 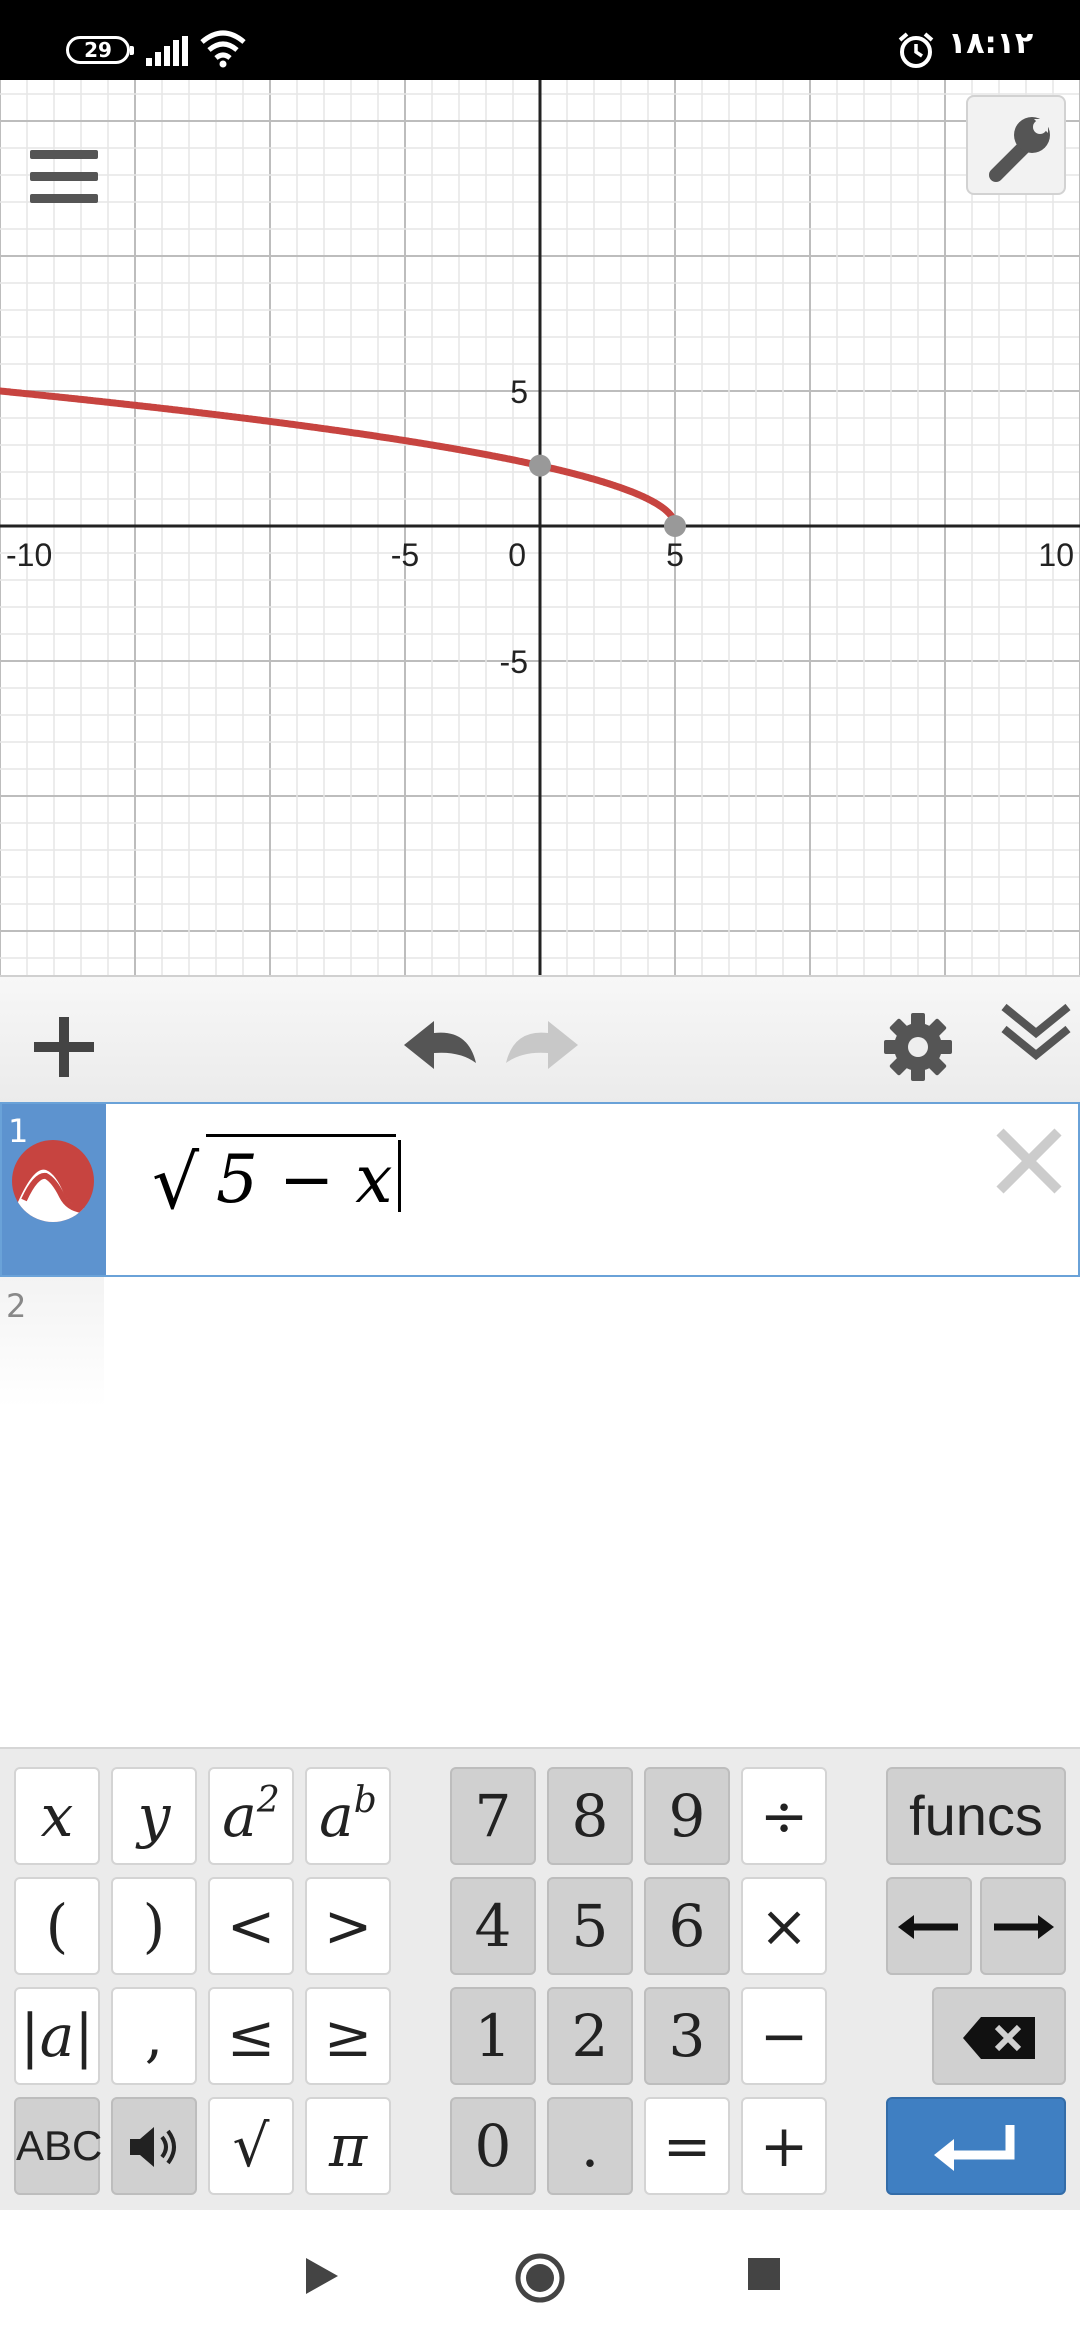 I want to click on graph-settings-button, so click(x=1016, y=145).